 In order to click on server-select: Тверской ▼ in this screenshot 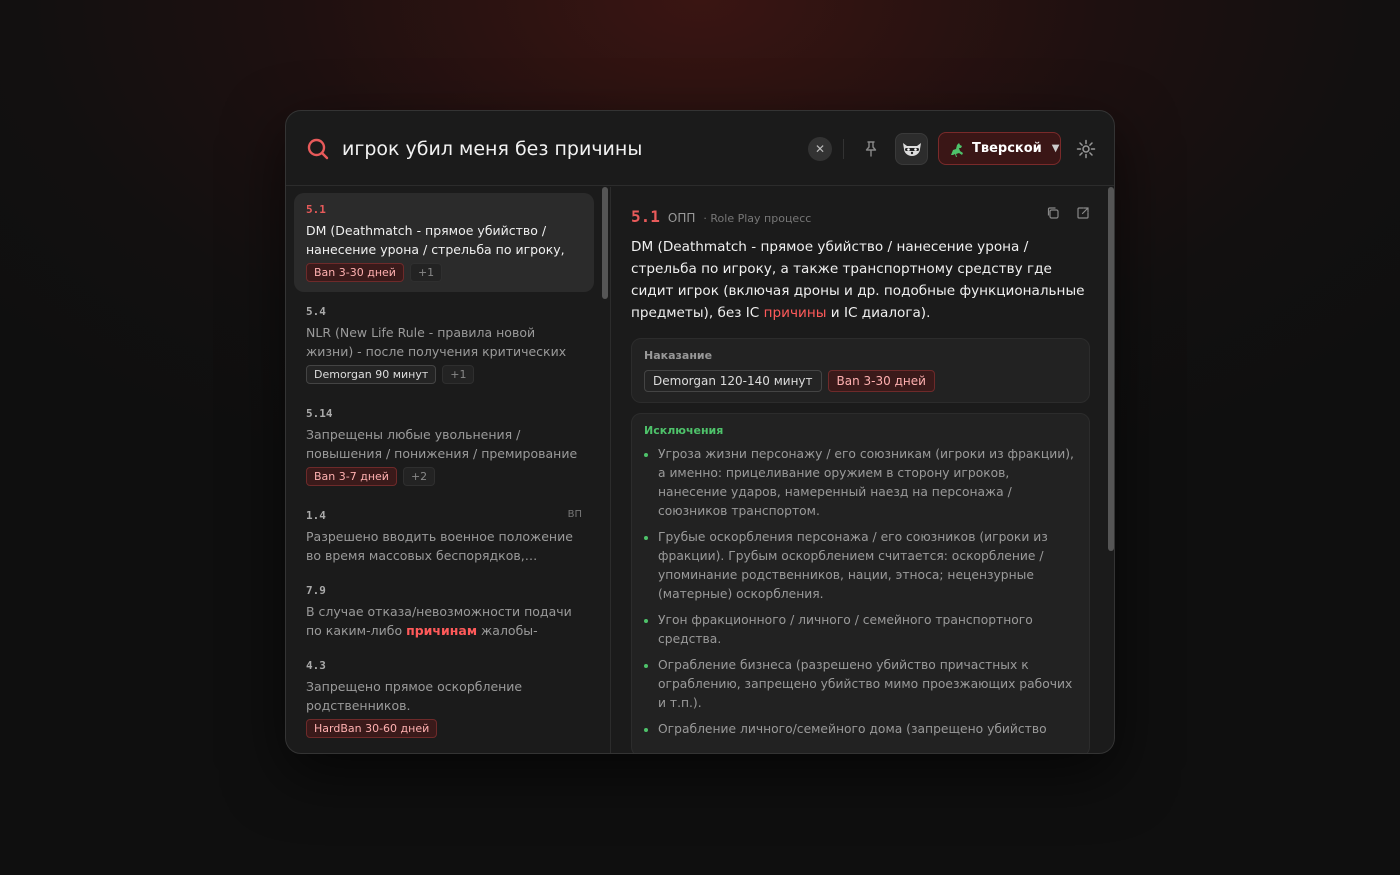, I will do `click(999, 148)`.